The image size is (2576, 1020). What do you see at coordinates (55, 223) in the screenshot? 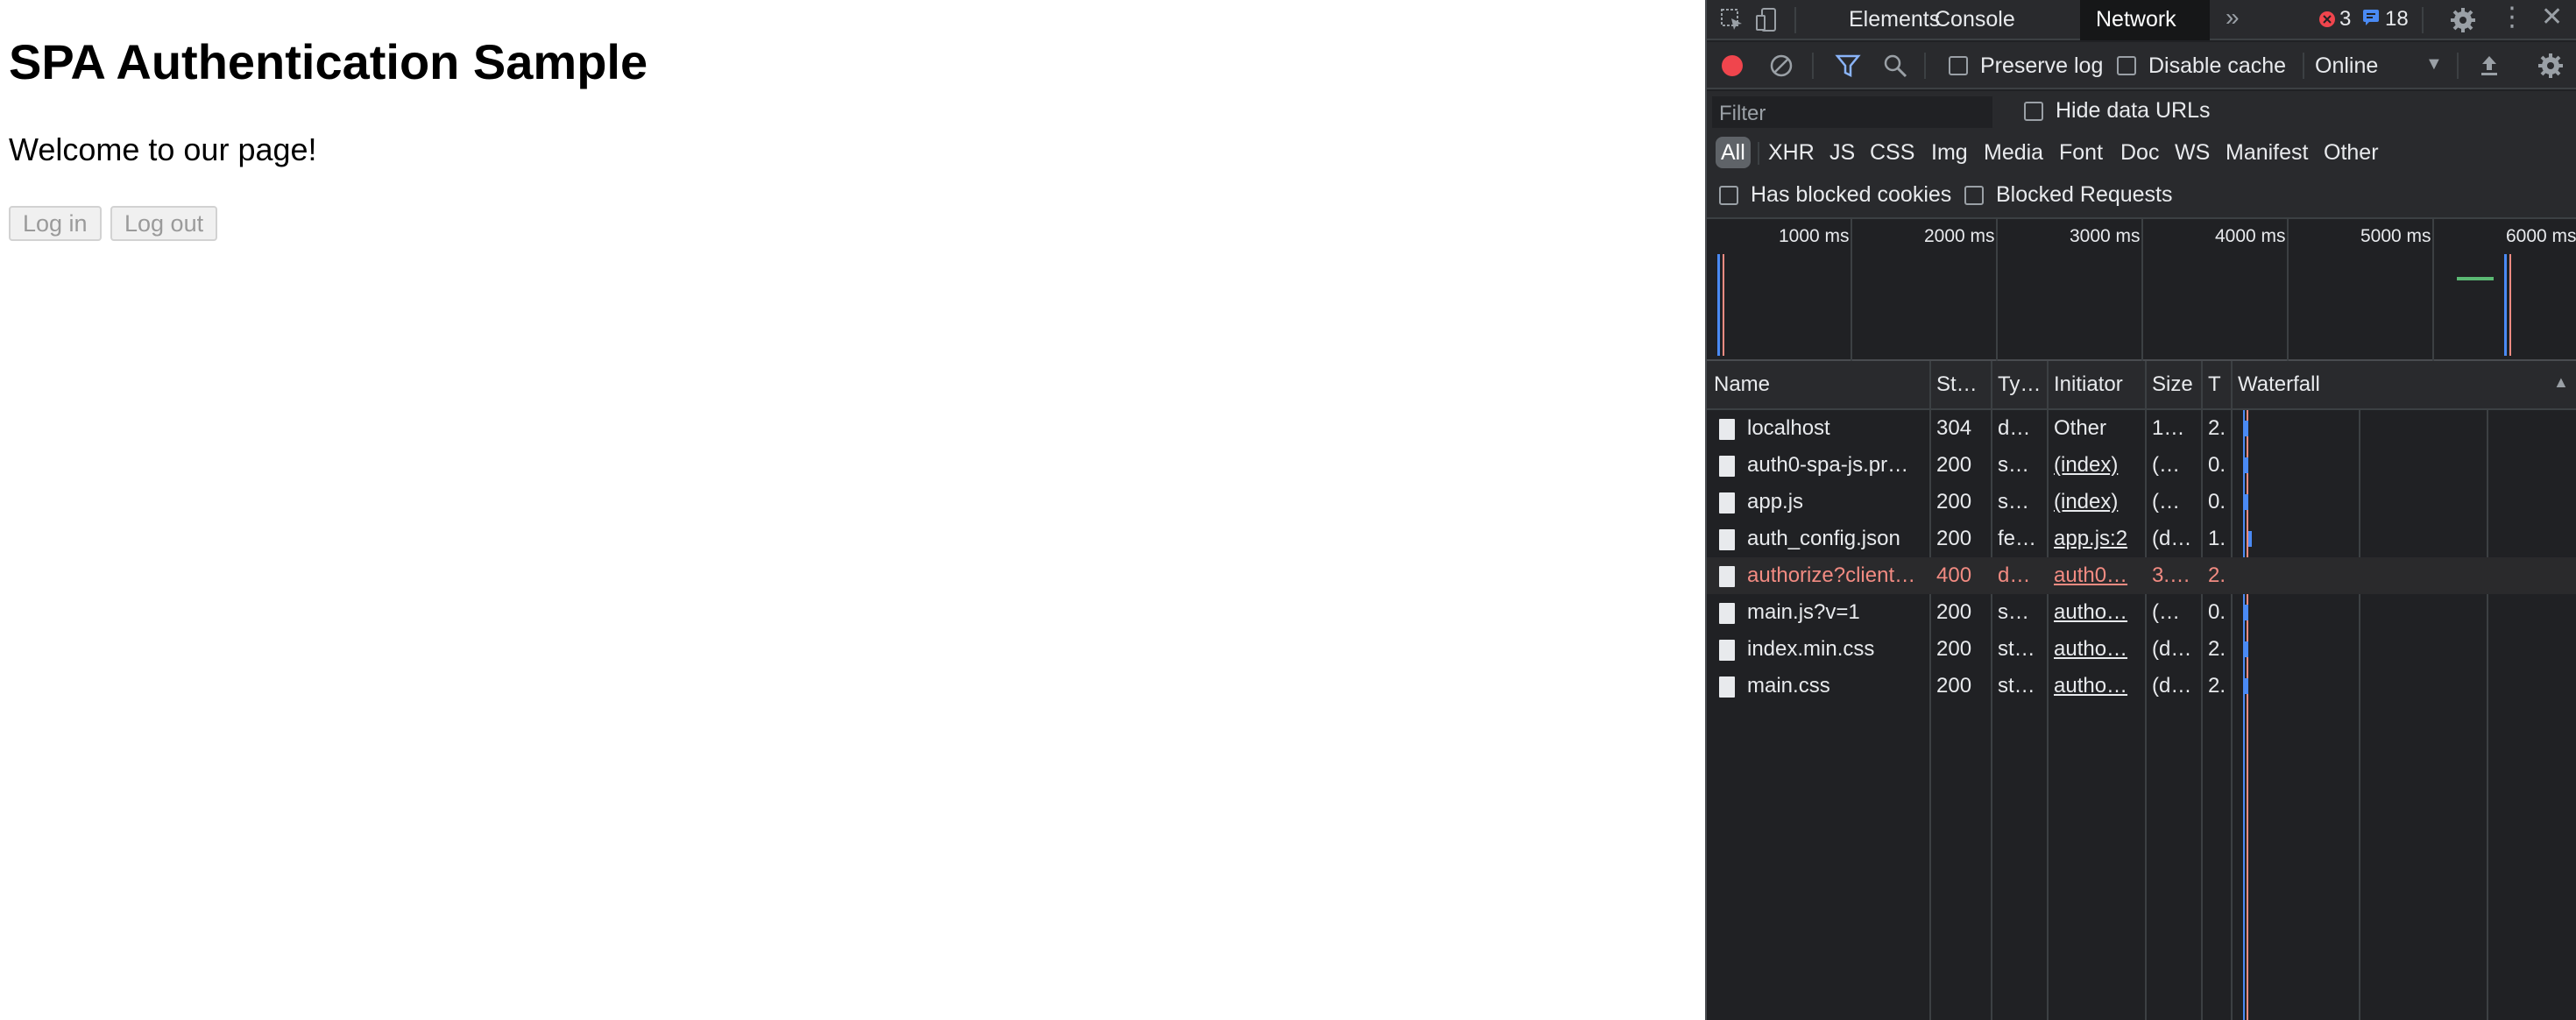
I see `login-button: Log in` at bounding box center [55, 223].